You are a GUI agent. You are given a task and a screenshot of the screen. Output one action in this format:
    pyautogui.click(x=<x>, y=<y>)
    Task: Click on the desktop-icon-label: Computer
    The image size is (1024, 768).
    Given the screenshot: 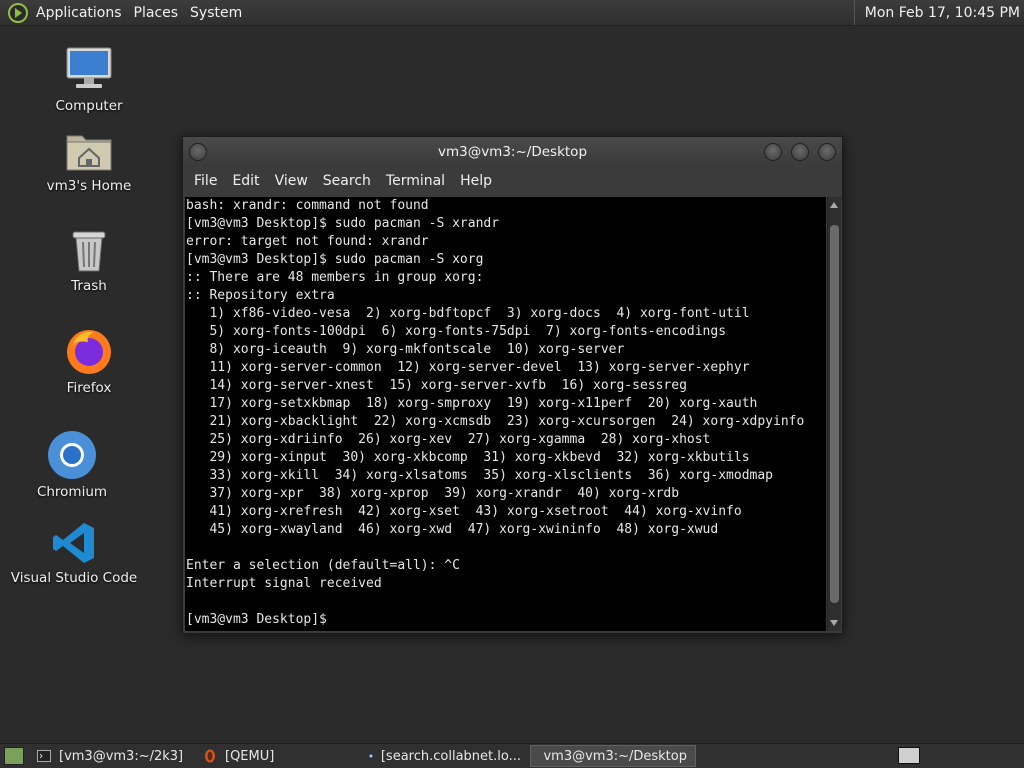 What is the action you would take?
    pyautogui.click(x=89, y=106)
    